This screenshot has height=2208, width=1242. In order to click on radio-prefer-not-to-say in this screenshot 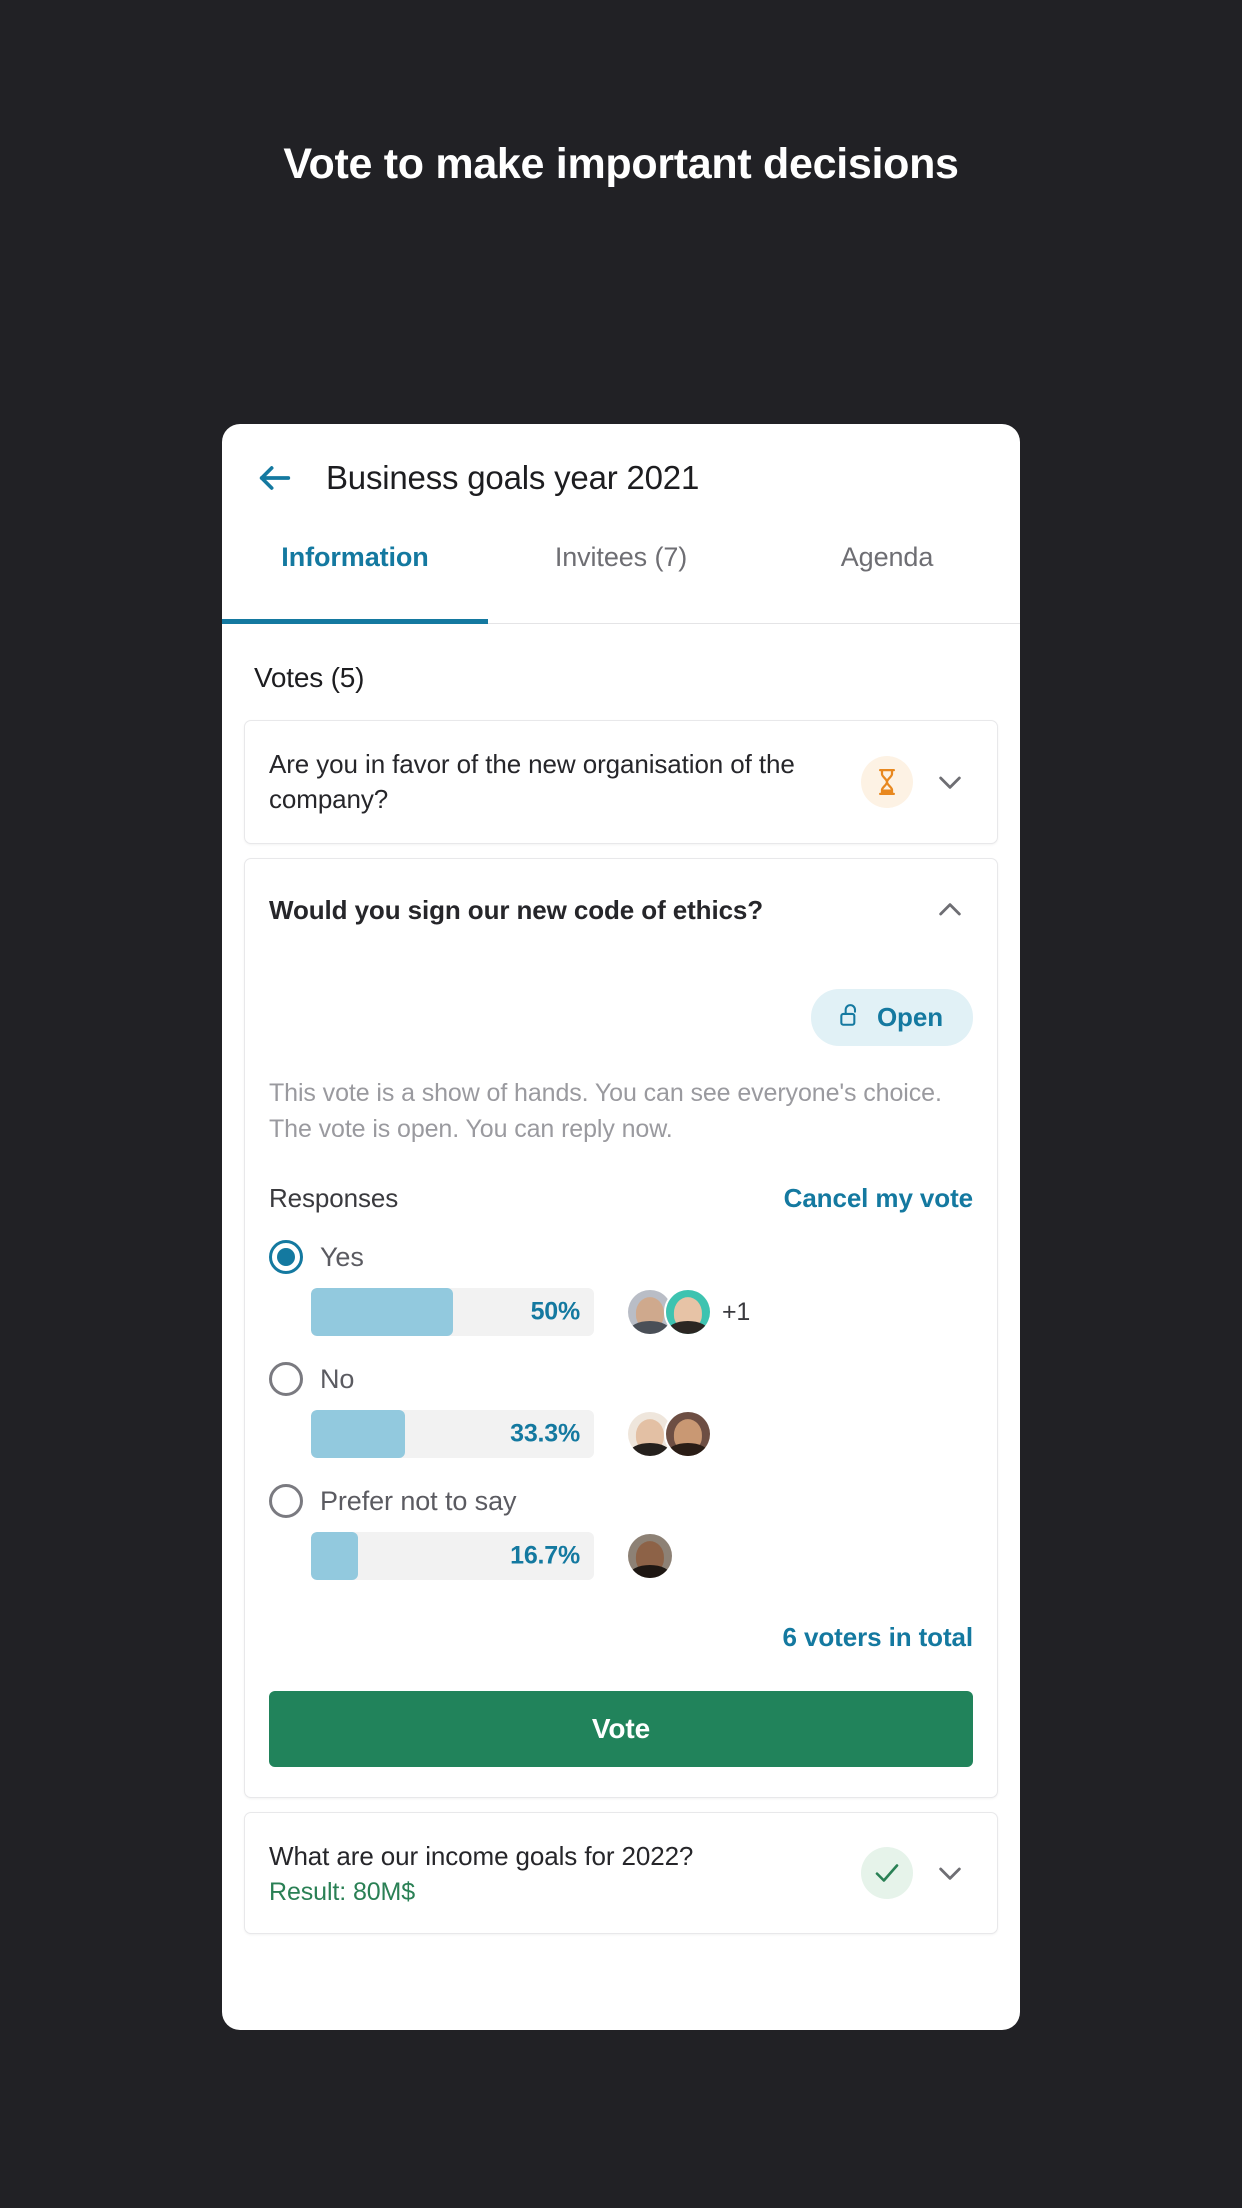, I will do `click(286, 1501)`.